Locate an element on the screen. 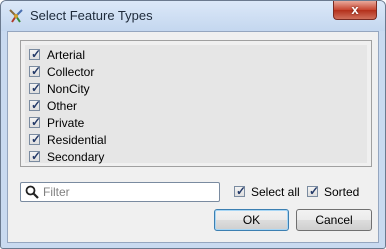 The width and height of the screenshot is (386, 249). filter-input is located at coordinates (129, 192).